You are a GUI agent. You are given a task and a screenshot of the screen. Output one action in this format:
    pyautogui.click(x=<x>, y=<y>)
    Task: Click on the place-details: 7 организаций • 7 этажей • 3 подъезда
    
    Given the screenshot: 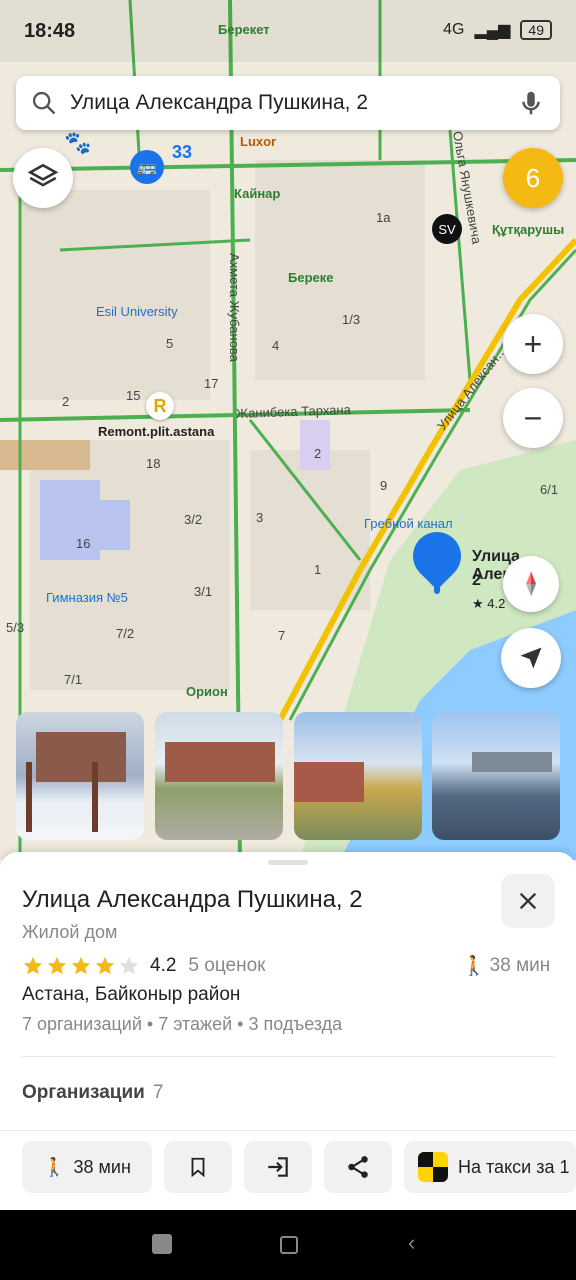 What is the action you would take?
    pyautogui.click(x=182, y=1024)
    